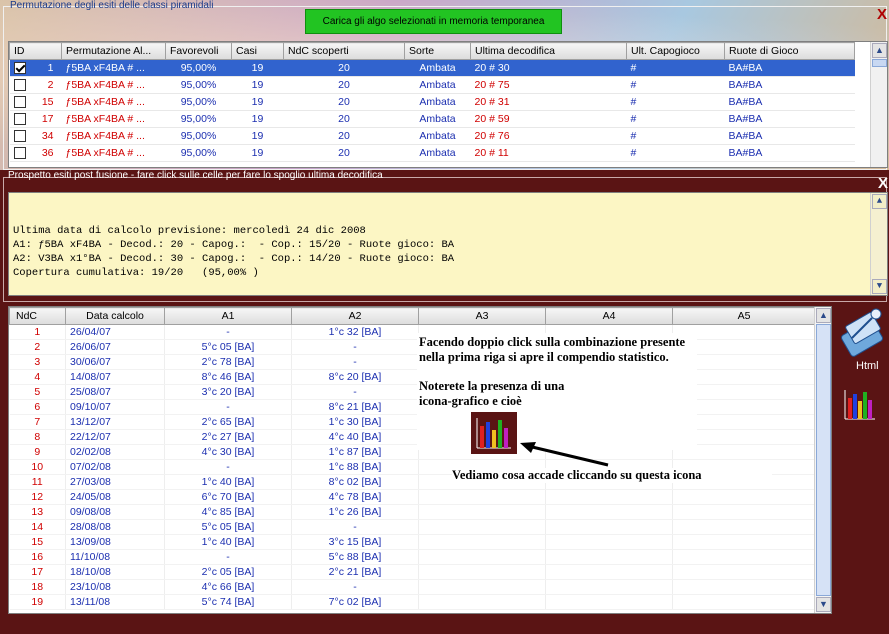 This screenshot has height=634, width=889. What do you see at coordinates (37, 527) in the screenshot?
I see `results-ndc: 14` at bounding box center [37, 527].